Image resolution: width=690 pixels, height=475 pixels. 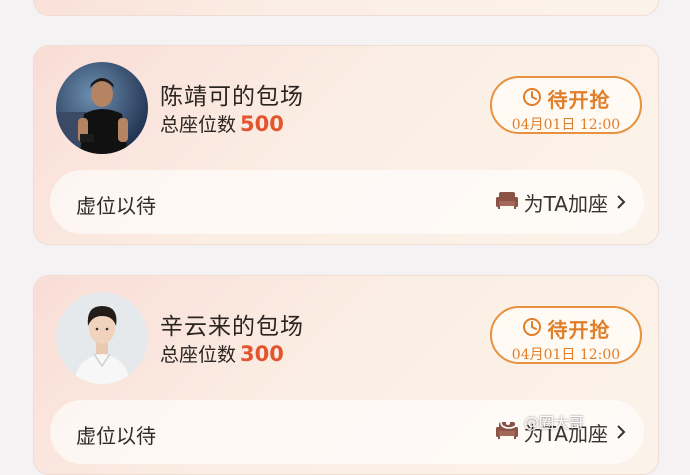 I want to click on add-seat-button: 为TA加座, so click(x=560, y=202).